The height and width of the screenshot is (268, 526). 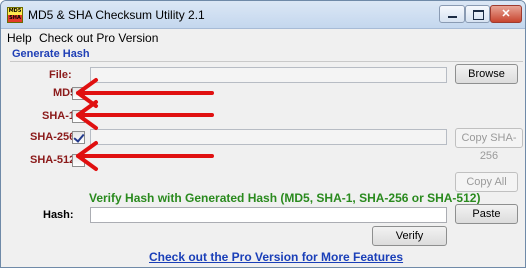 What do you see at coordinates (145, 93) in the screenshot?
I see `arrow-annotation-md5` at bounding box center [145, 93].